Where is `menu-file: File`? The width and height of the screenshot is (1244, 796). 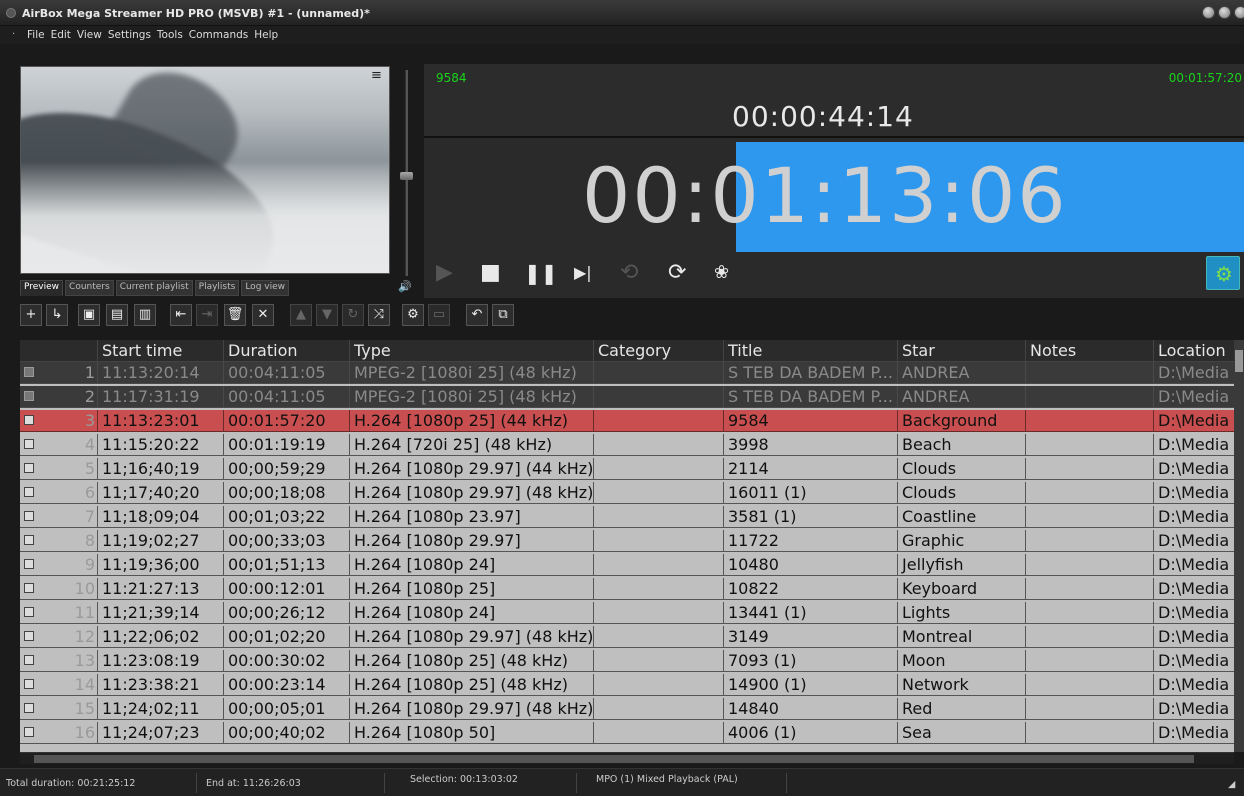 menu-file: File is located at coordinates (36, 35).